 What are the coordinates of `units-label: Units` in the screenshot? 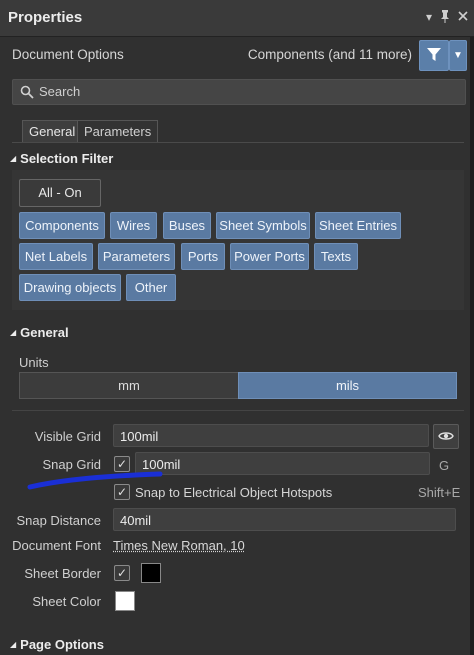 It's located at (34, 362).